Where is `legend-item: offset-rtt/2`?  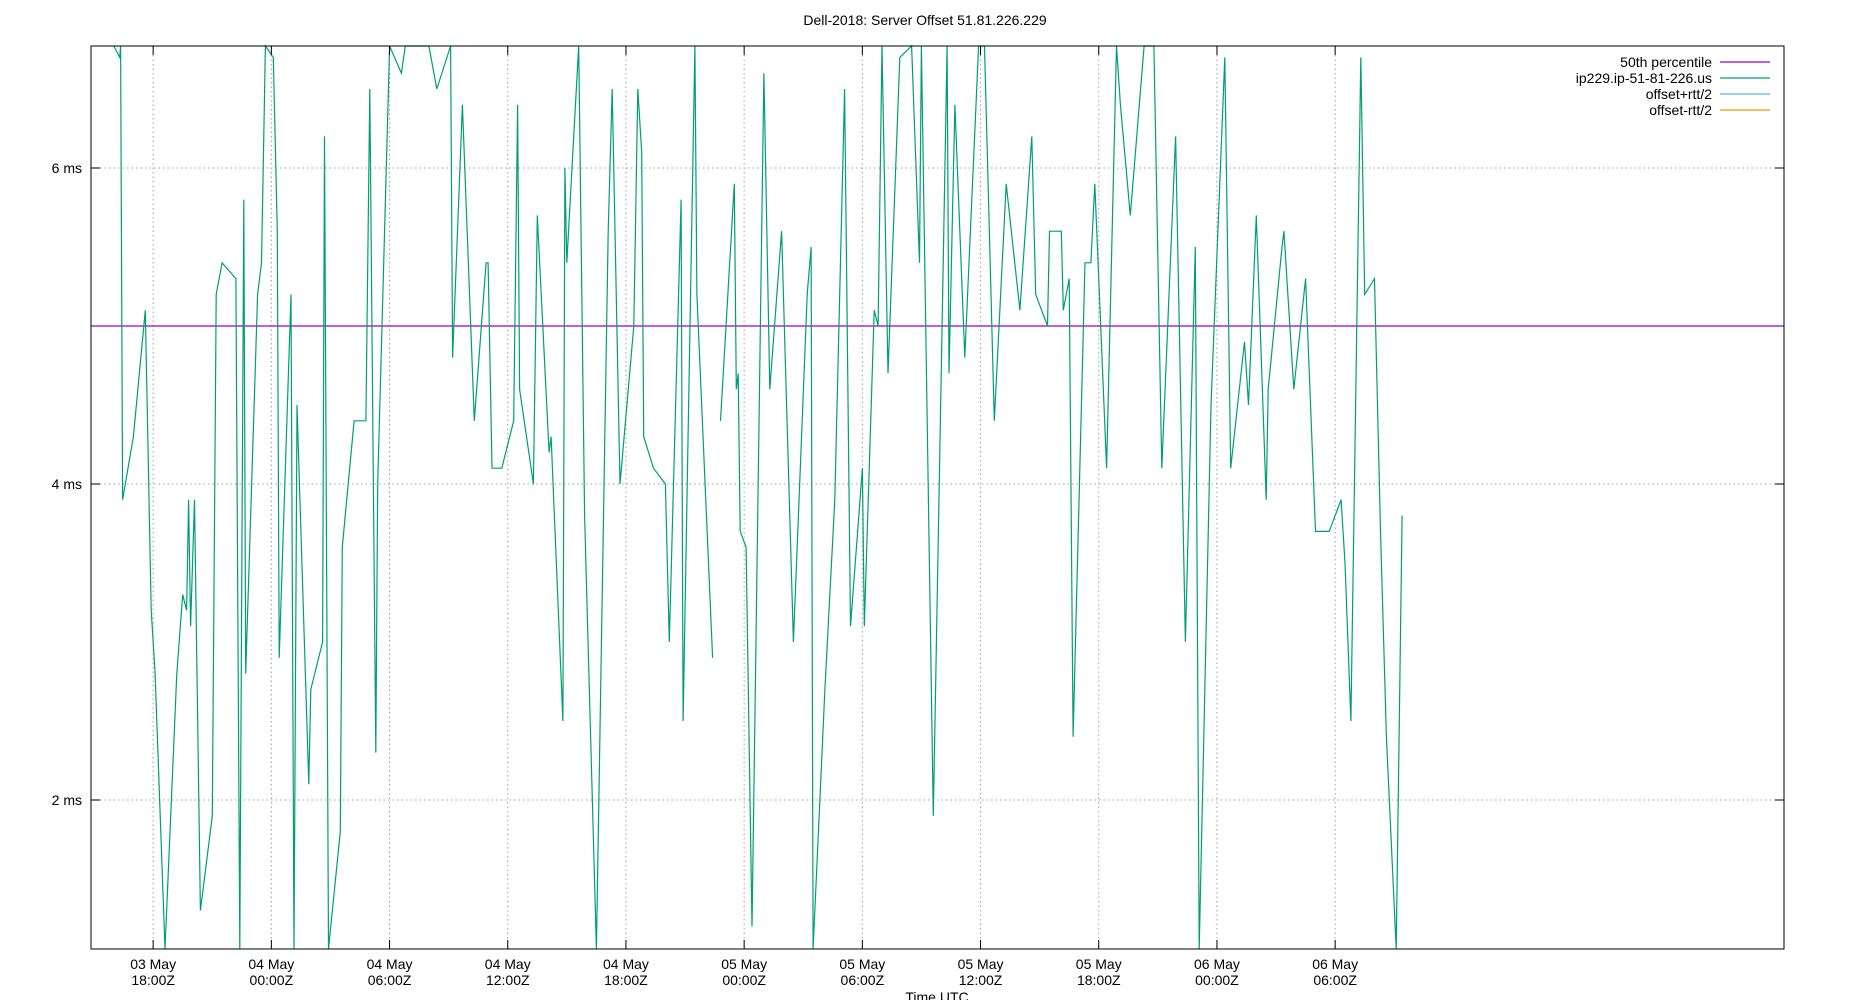 legend-item: offset-rtt/2 is located at coordinates (1709, 110).